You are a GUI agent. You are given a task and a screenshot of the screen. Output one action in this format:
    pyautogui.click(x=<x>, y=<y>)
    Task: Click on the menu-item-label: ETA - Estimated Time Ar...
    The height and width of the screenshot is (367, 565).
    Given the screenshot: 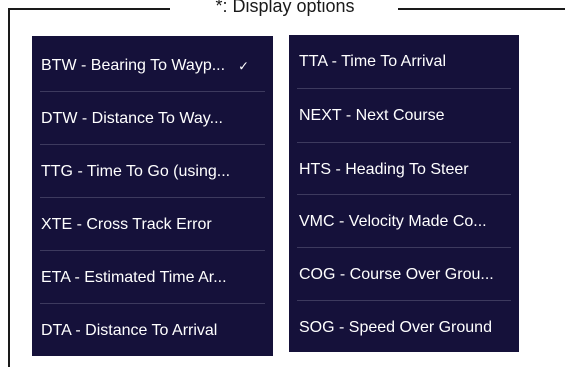 What is the action you would take?
    pyautogui.click(x=134, y=277)
    